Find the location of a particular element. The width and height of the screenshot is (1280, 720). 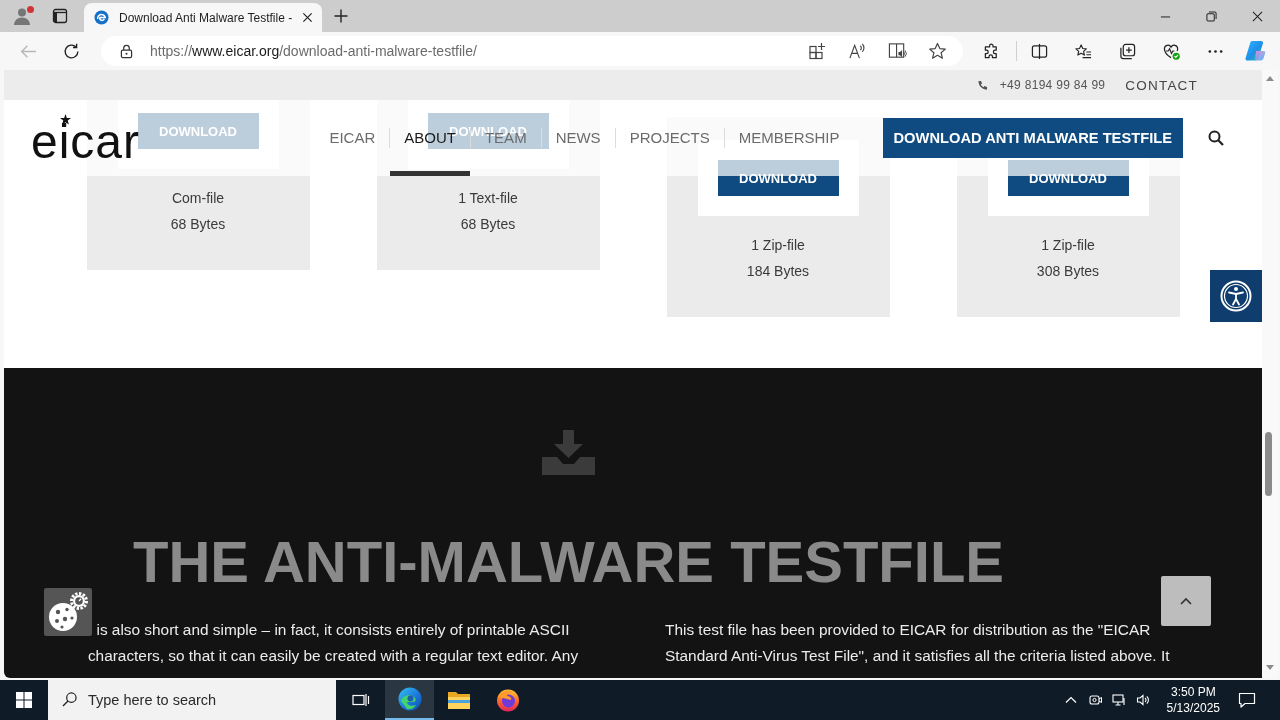

lock-icon is located at coordinates (126, 51).